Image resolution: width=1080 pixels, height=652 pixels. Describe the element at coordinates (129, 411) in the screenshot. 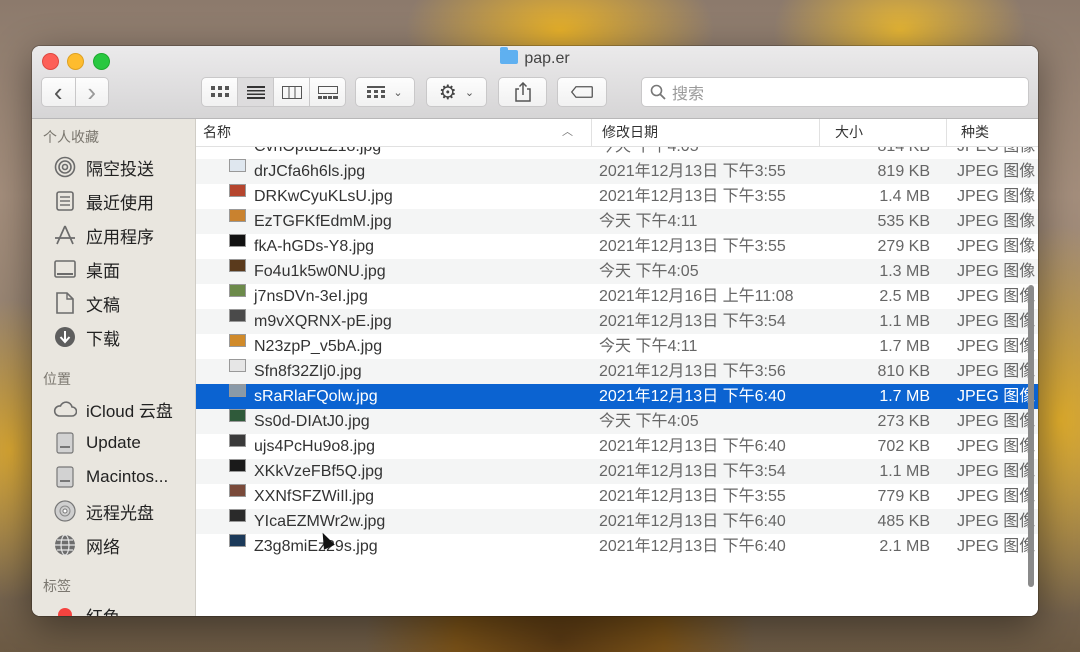

I see `sidebar-item-label: iCloud 云盘` at that location.